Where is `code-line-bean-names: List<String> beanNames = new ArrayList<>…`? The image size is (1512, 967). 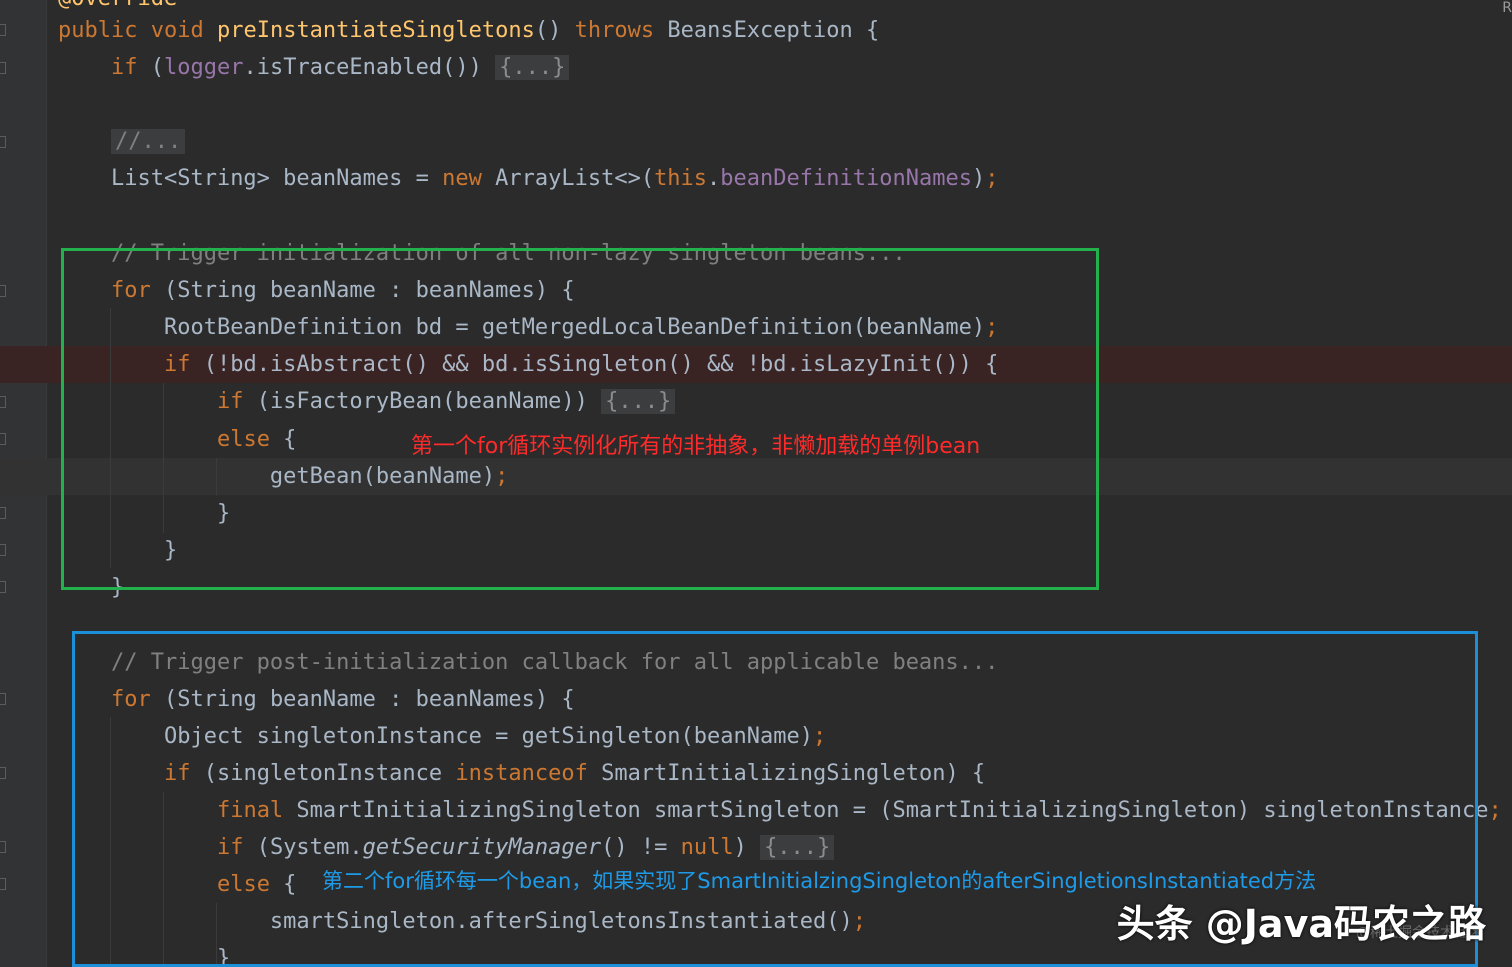 code-line-bean-names: List<String> beanNames = new ArrayList<>… is located at coordinates (785, 178).